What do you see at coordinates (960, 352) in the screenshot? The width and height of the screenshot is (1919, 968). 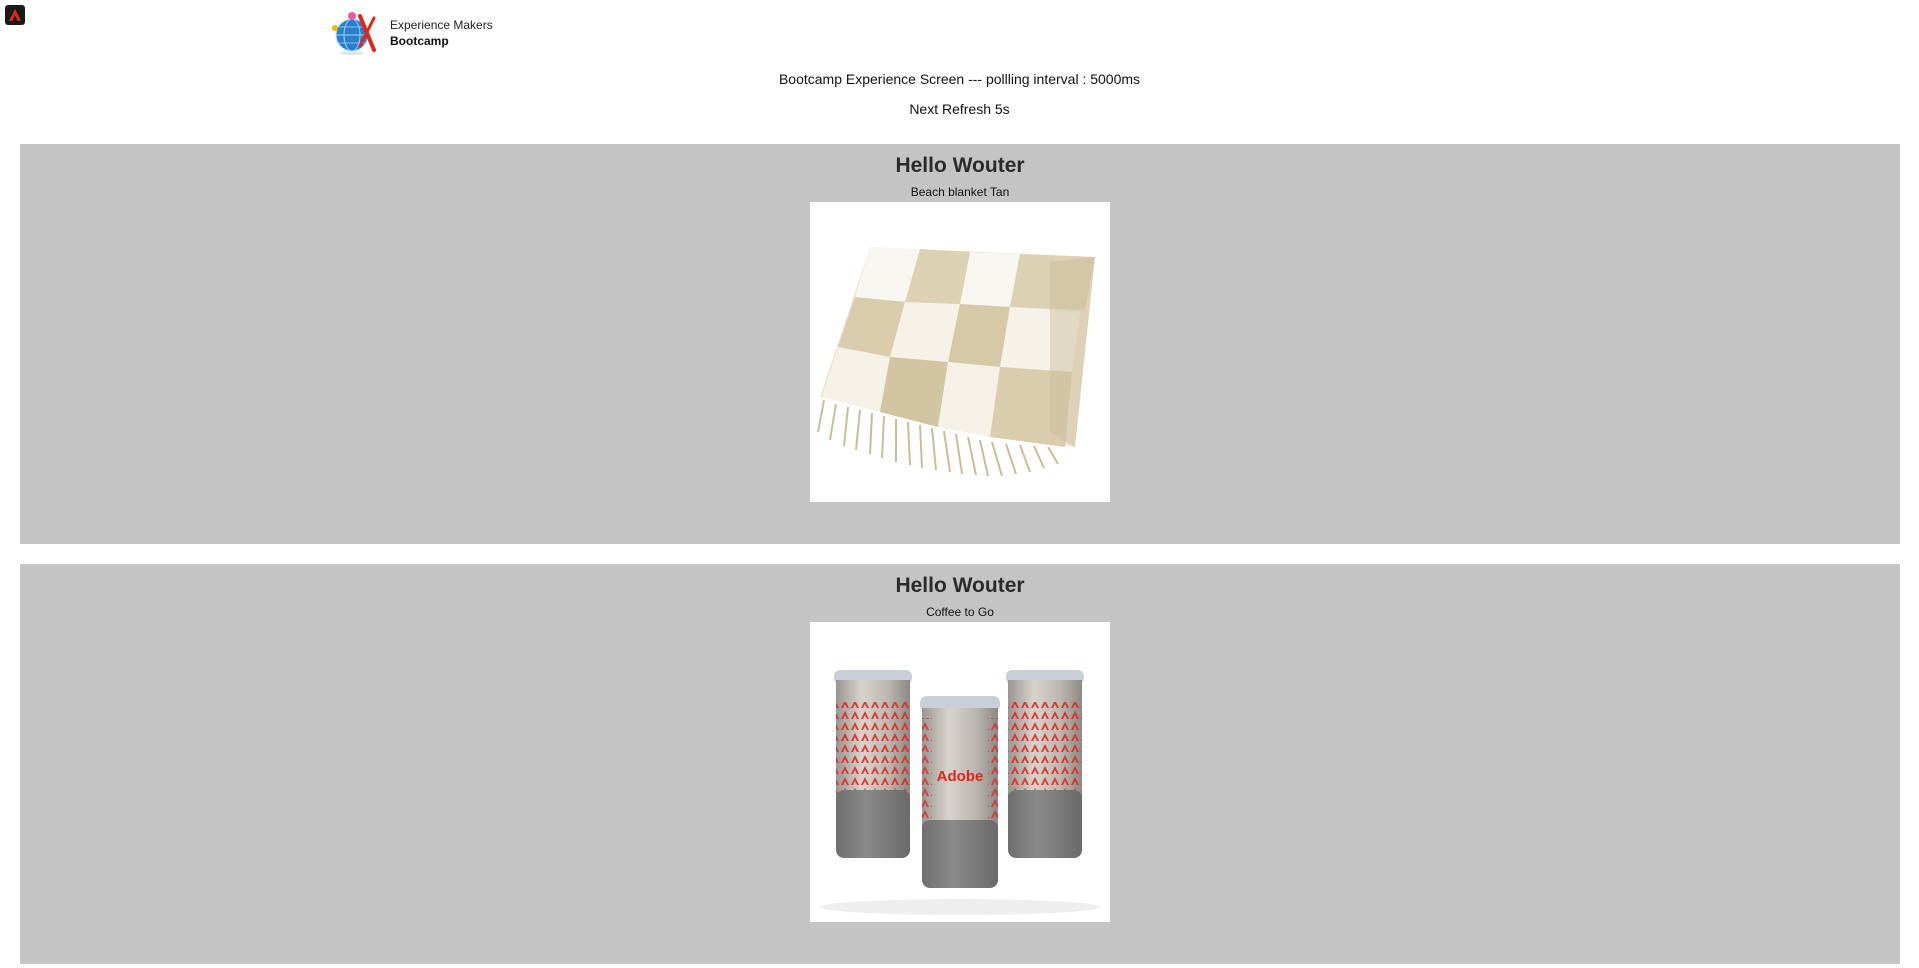 I see `beach-blanket-image` at bounding box center [960, 352].